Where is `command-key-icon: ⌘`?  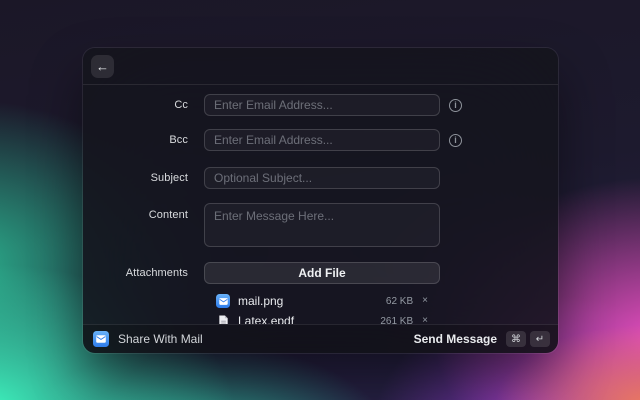
command-key-icon: ⌘ is located at coordinates (516, 339).